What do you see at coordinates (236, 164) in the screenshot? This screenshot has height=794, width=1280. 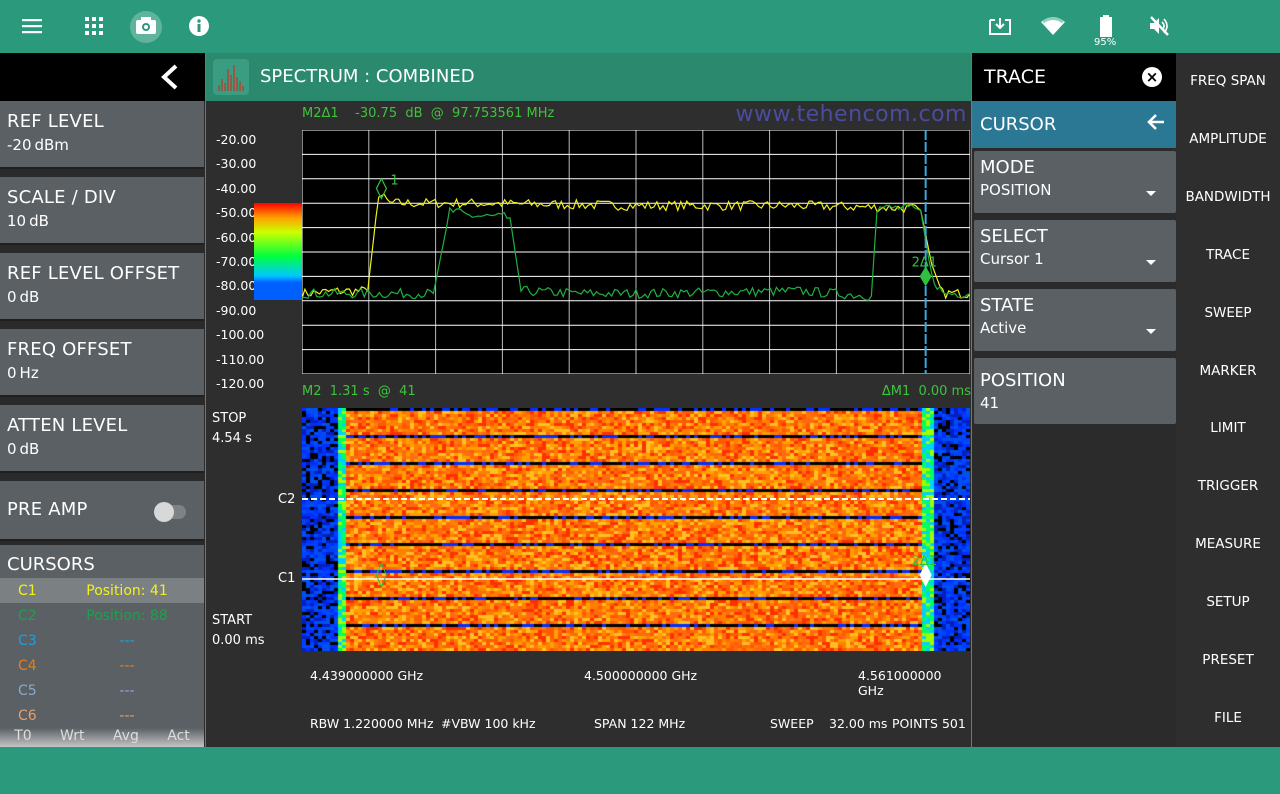 I see `y-tick-label: -30.00` at bounding box center [236, 164].